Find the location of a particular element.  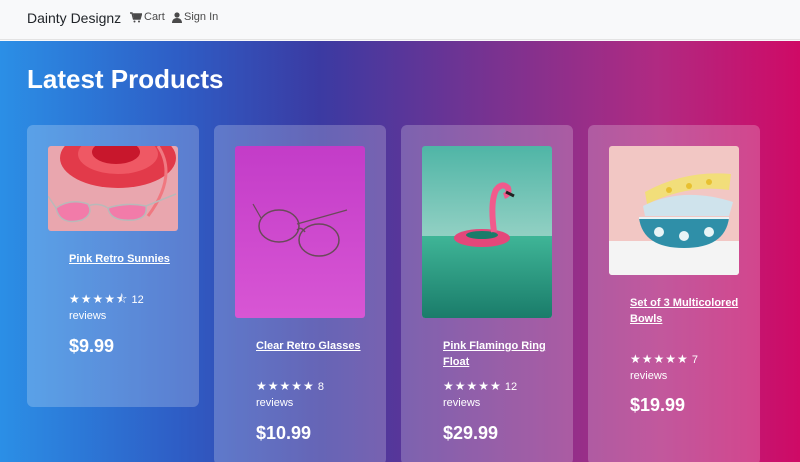

product-rating: ★★★★★ 8 reviews is located at coordinates (316, 394).